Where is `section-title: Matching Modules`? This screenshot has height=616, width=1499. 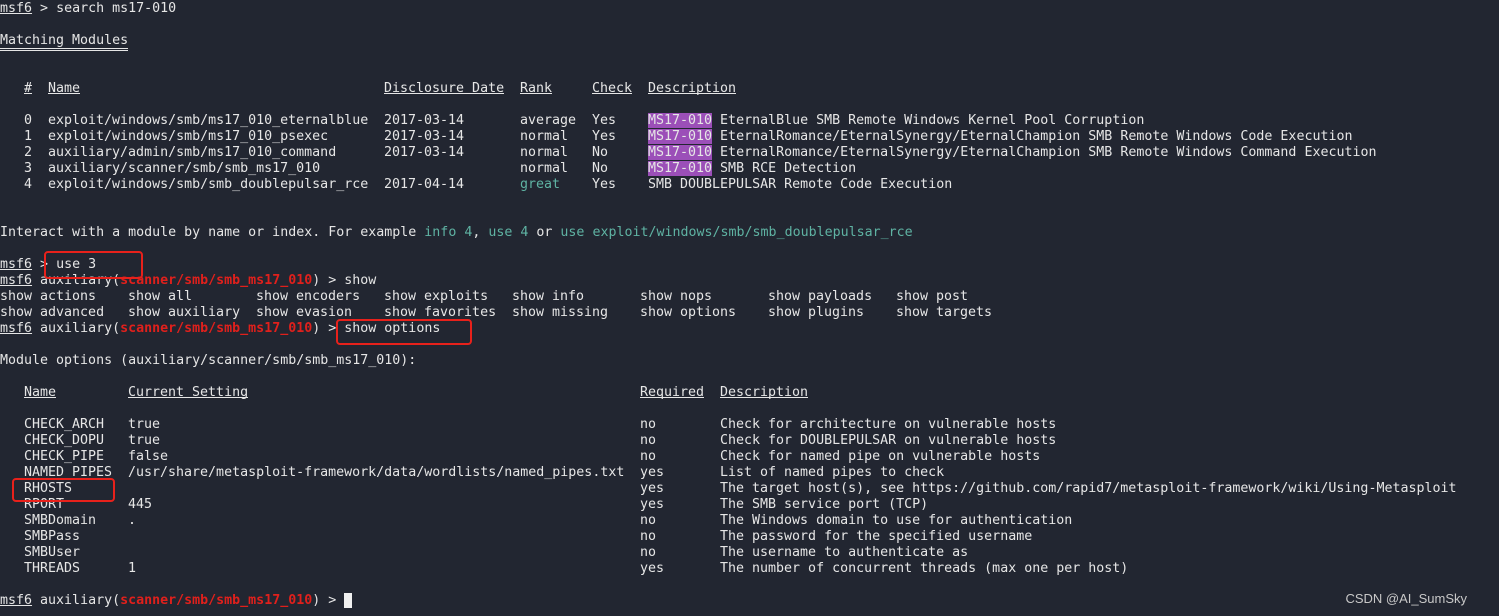 section-title: Matching Modules is located at coordinates (64, 42).